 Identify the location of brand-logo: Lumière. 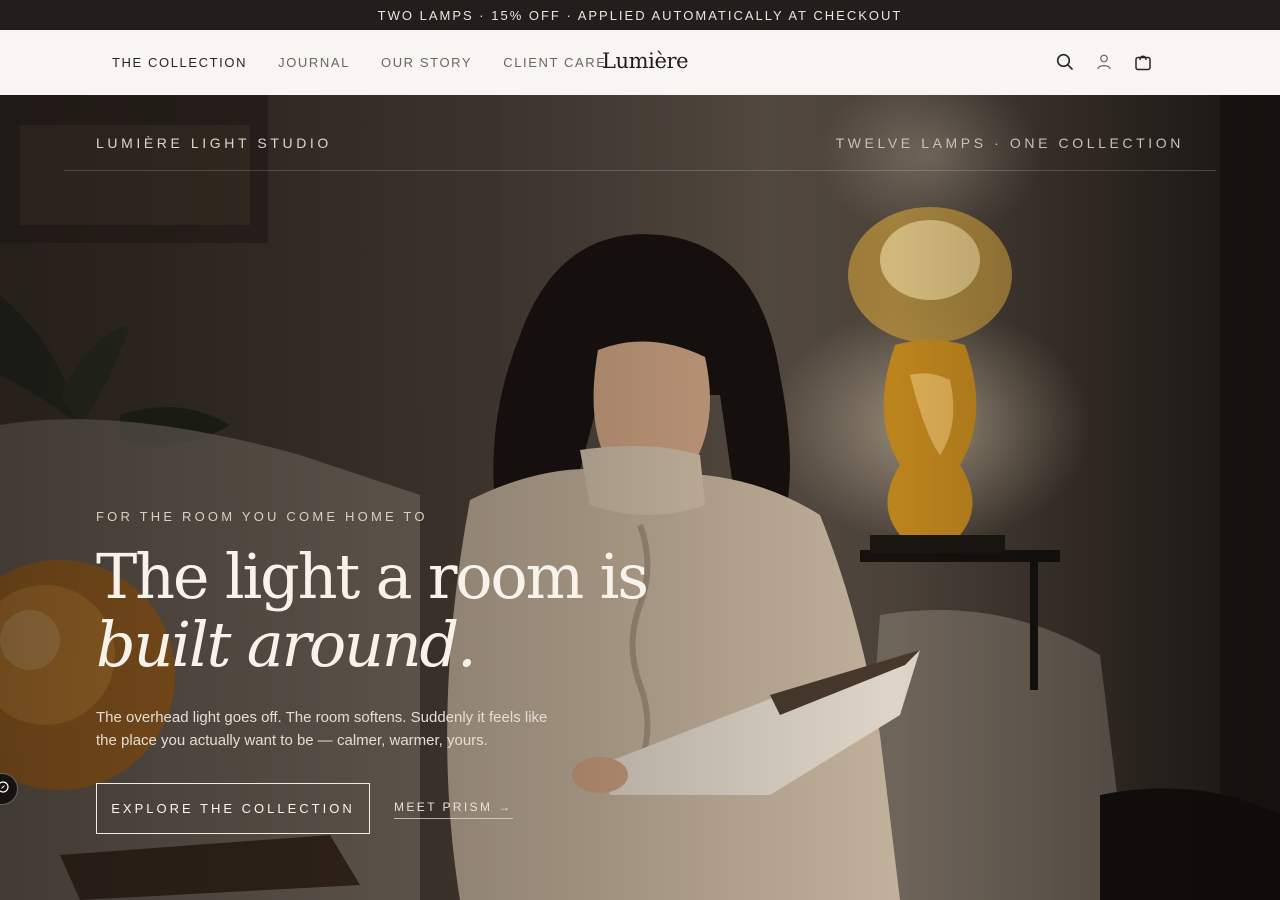
(645, 61).